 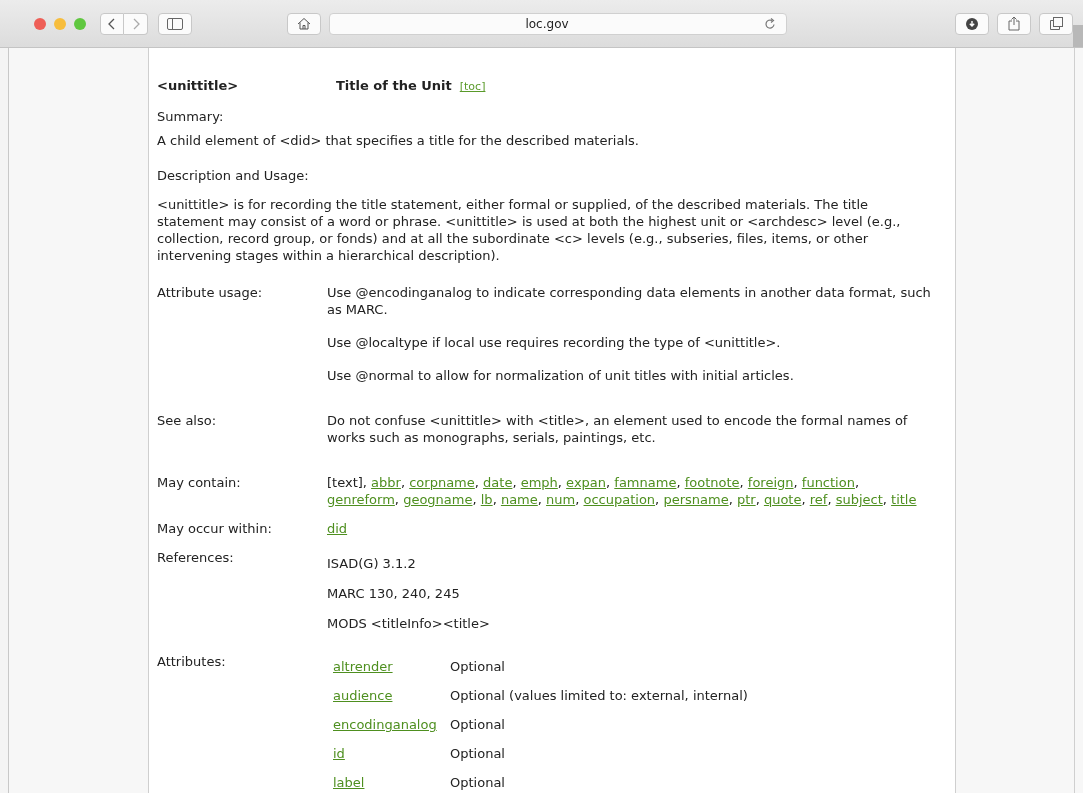 I want to click on share-icon, so click(x=1014, y=23).